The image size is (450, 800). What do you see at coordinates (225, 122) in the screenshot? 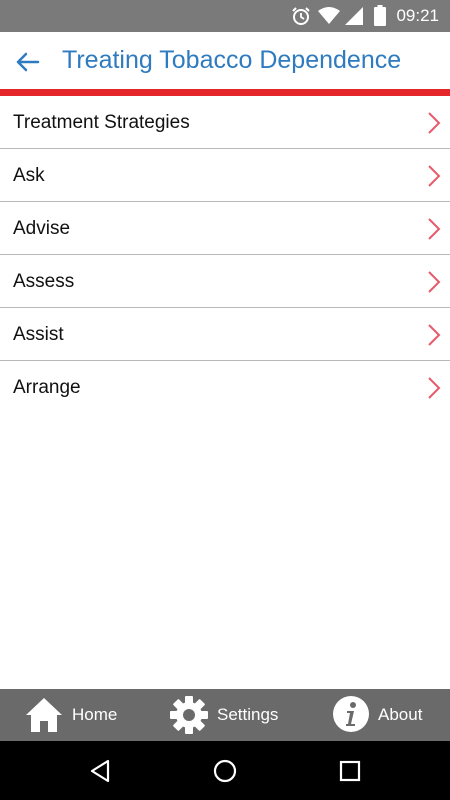
I see `list-item-treatment-strategies: Treatment Strategies` at bounding box center [225, 122].